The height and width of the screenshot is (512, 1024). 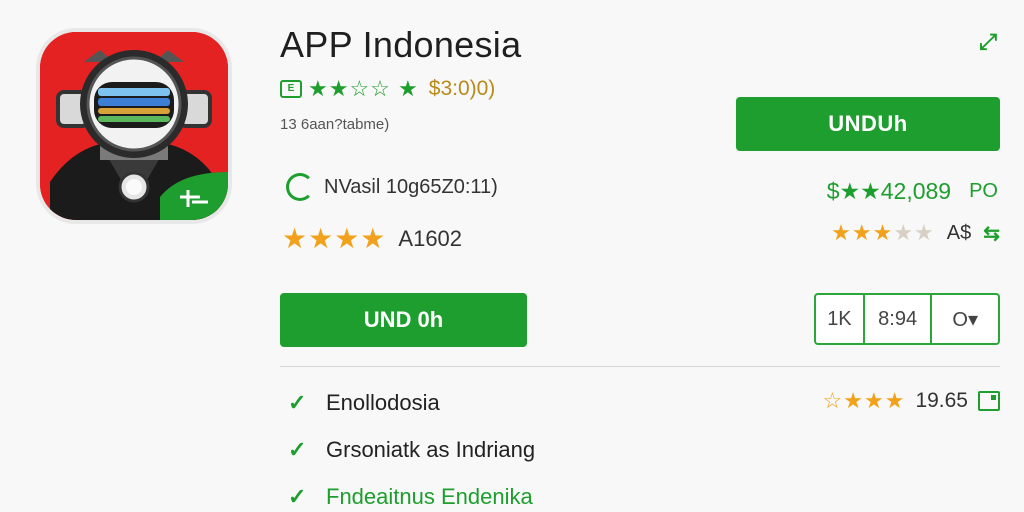 I want to click on expand-icon, so click(x=989, y=401).